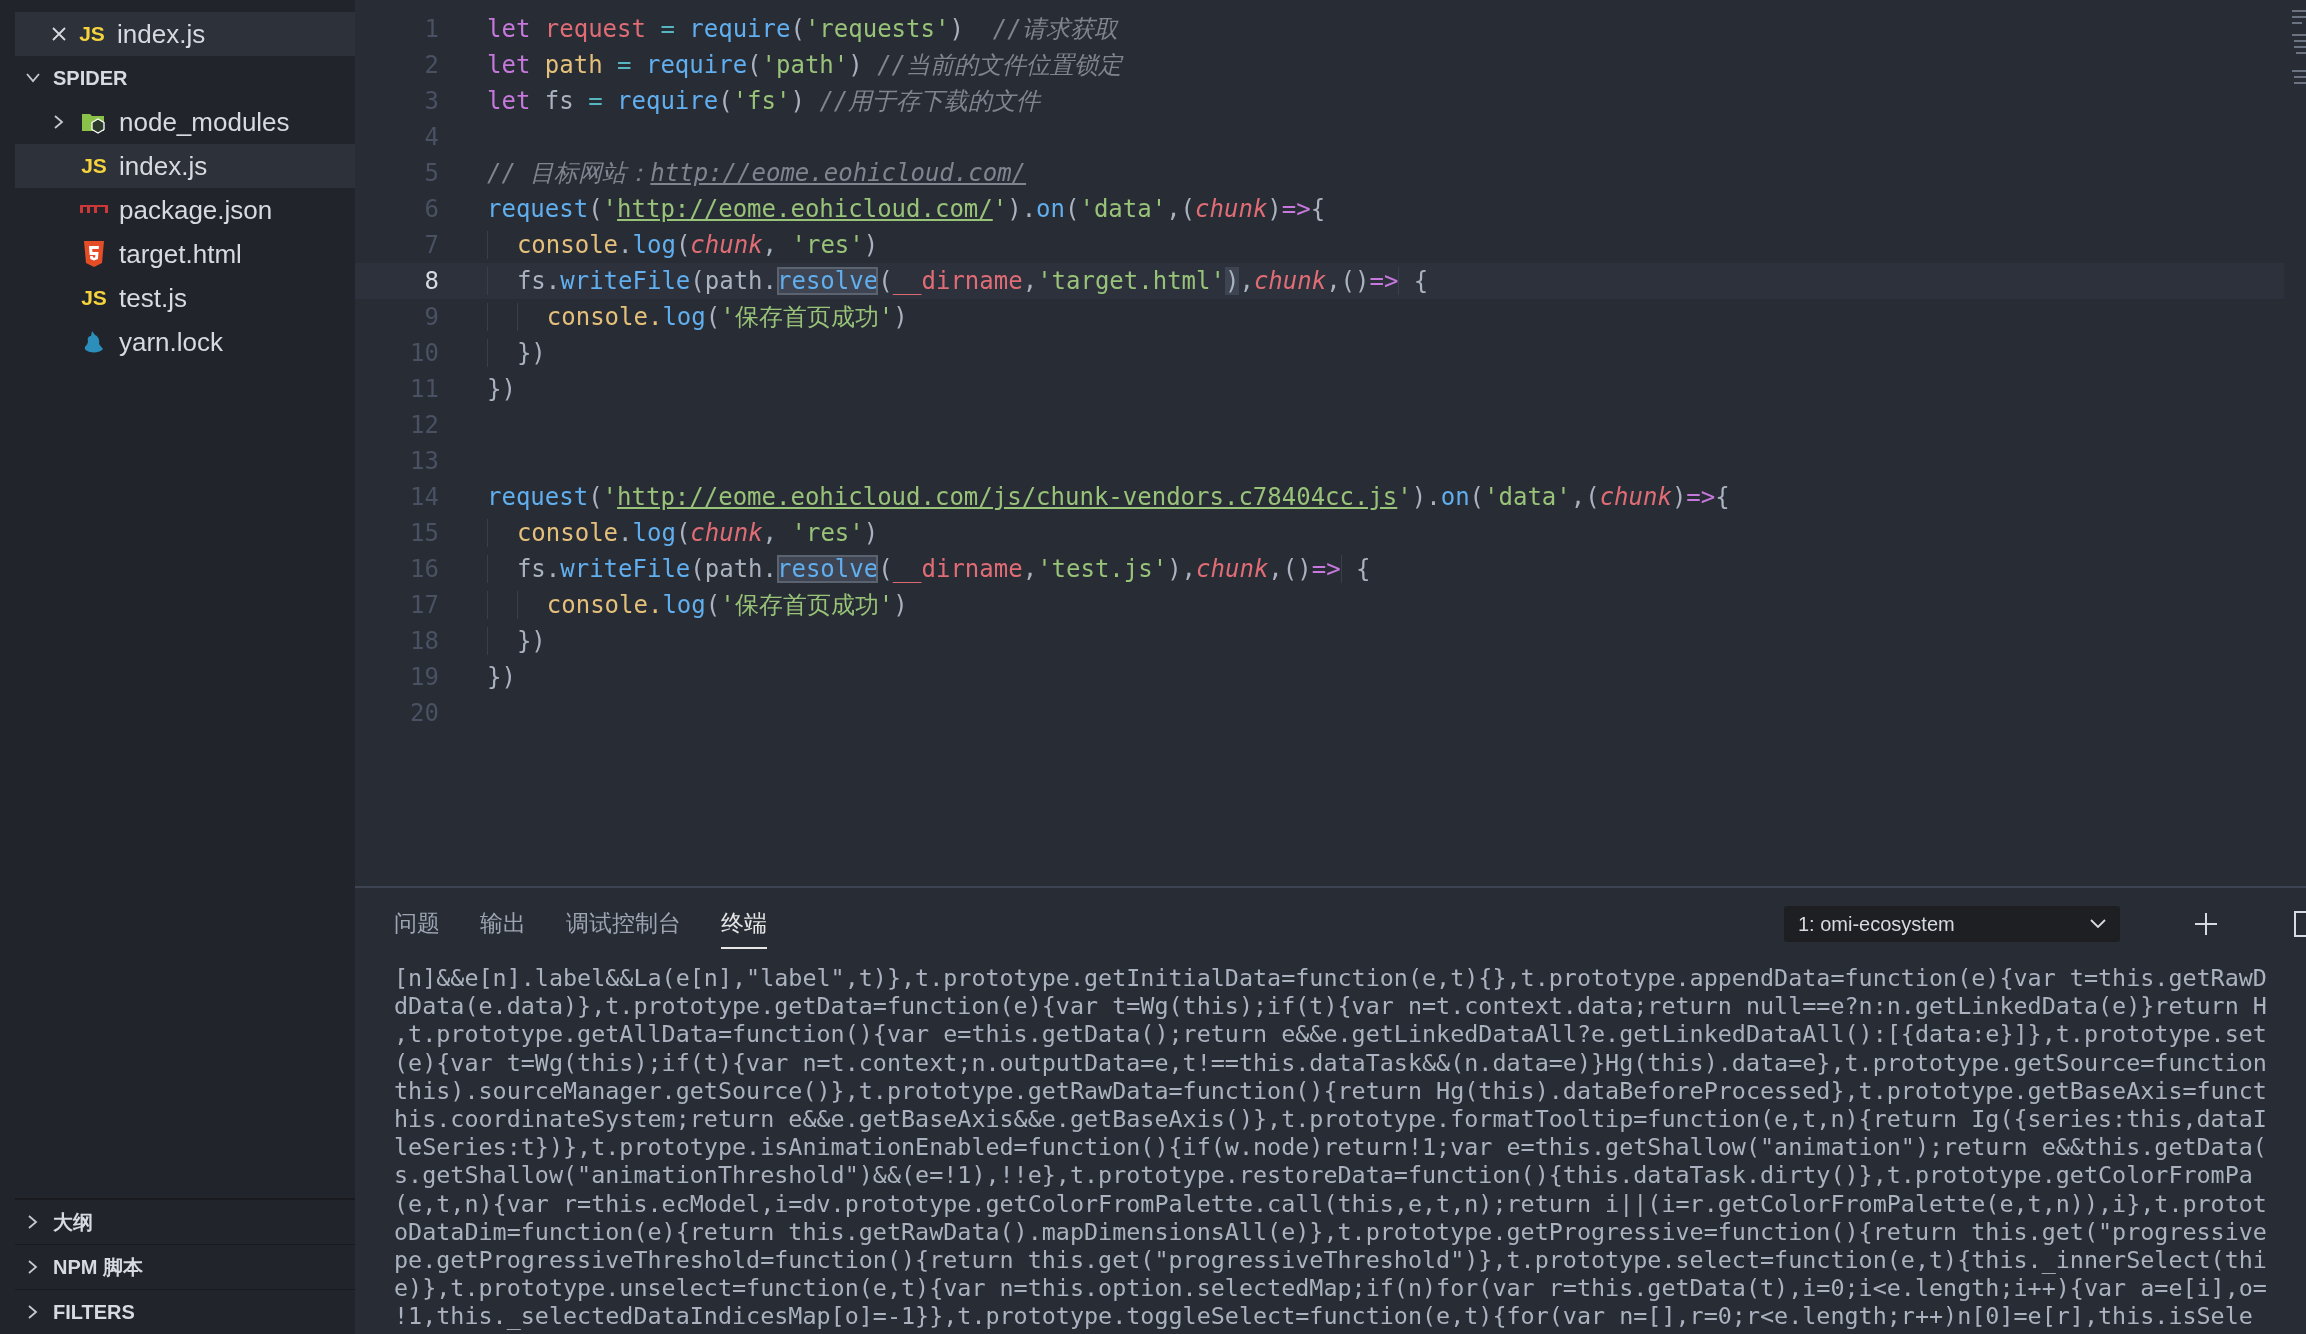 This screenshot has height=1334, width=2306. What do you see at coordinates (958, 281) in the screenshot?
I see `code-line: fs.writeFile(path.resolve(__dirname,'target.html'),chunk,()=> {` at bounding box center [958, 281].